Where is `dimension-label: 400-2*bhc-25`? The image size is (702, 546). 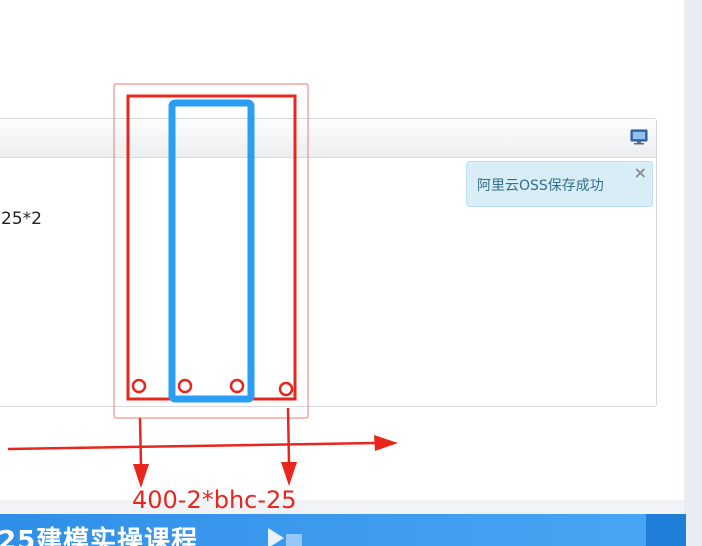
dimension-label: 400-2*bhc-25 is located at coordinates (214, 500).